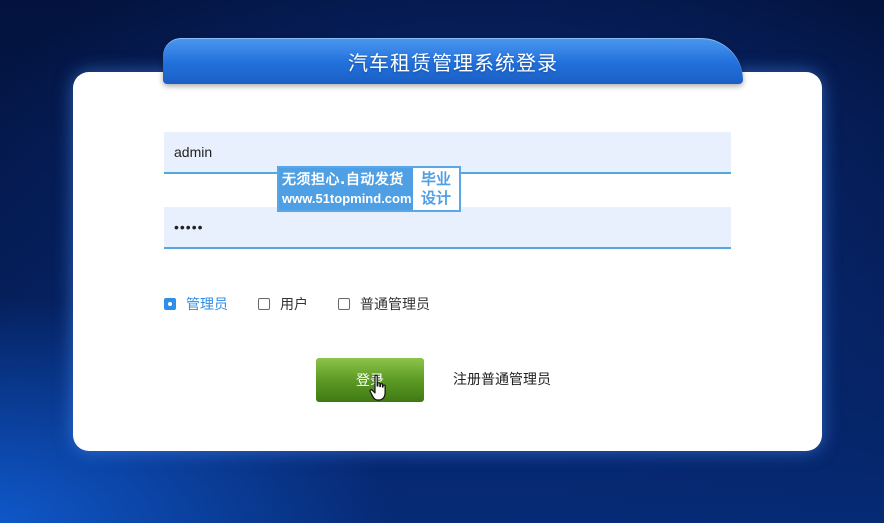 The height and width of the screenshot is (523, 884). I want to click on role-selector: 管理员 用户 普通管理员, so click(312, 304).